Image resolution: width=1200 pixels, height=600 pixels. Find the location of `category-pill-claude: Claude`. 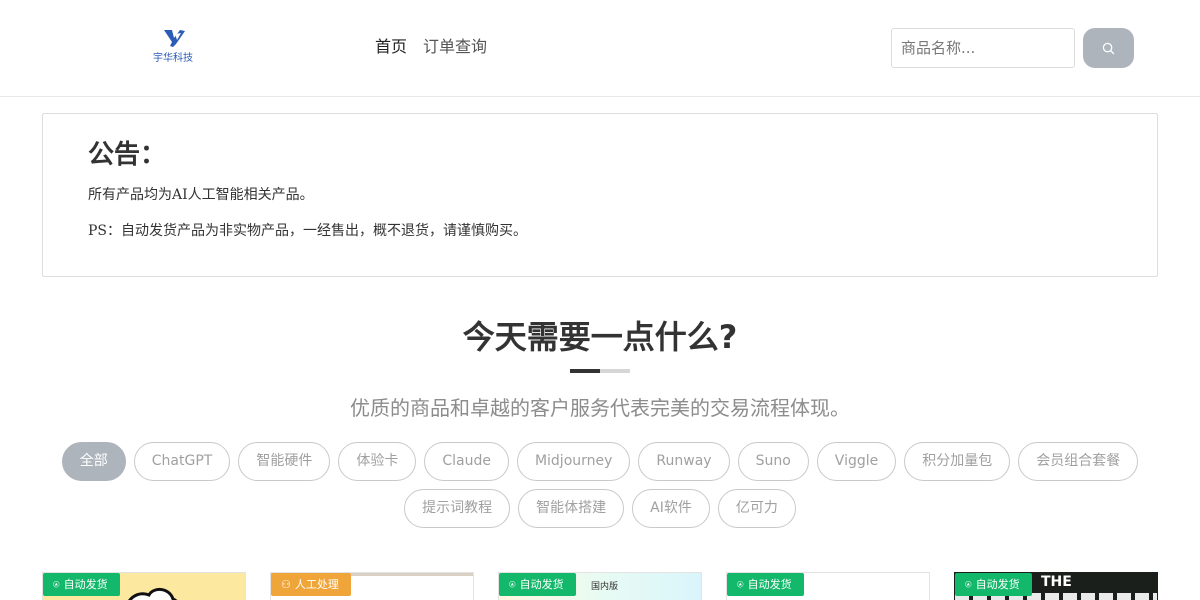

category-pill-claude: Claude is located at coordinates (466, 461).